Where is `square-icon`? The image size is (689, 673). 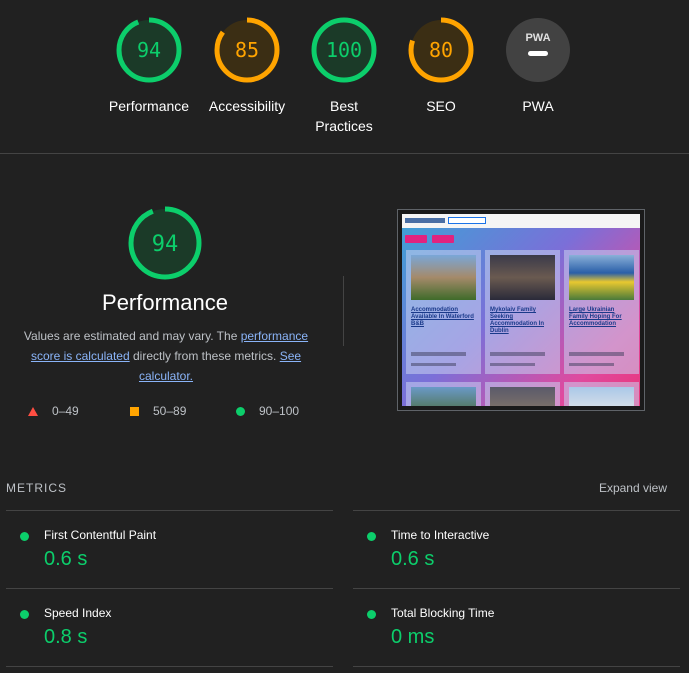
square-icon is located at coordinates (134, 411).